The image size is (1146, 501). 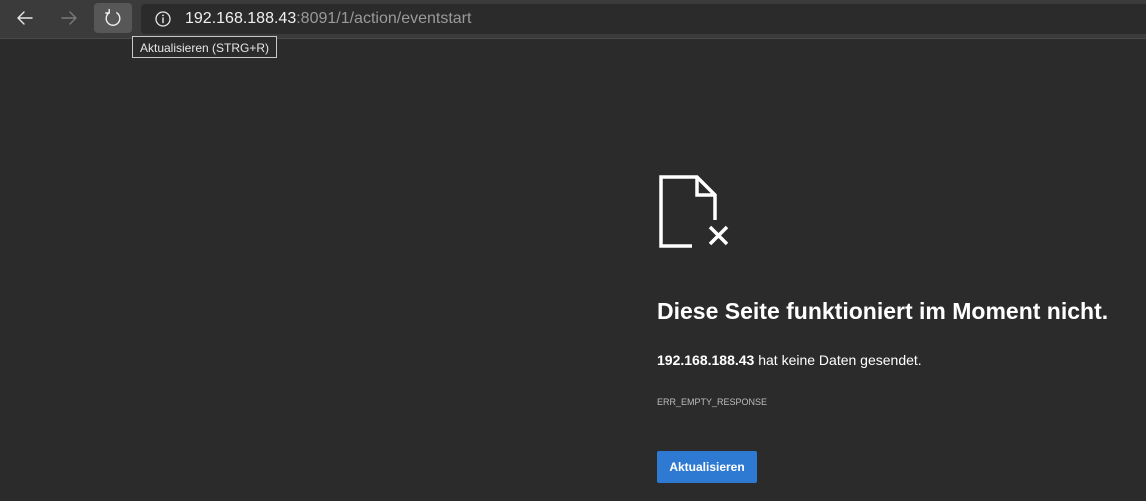 I want to click on reload-icon, so click(x=113, y=17).